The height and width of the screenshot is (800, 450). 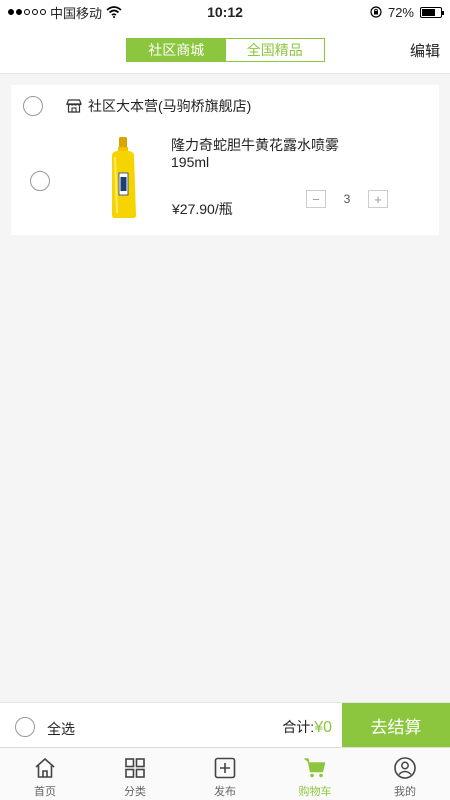 I want to click on tab-home: 首页, so click(x=45, y=774).